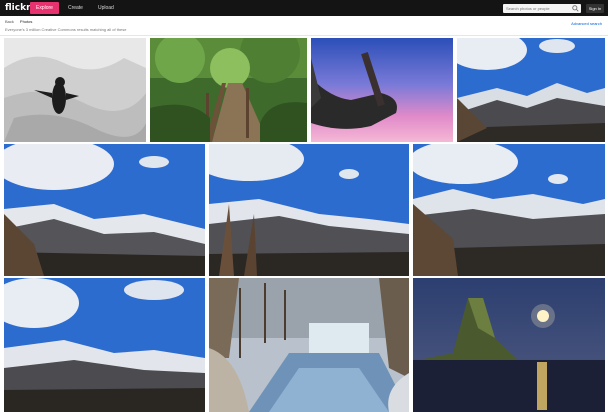 Image resolution: width=608 pixels, height=412 pixels. What do you see at coordinates (18, 8) in the screenshot?
I see `site-logo: flickr` at bounding box center [18, 8].